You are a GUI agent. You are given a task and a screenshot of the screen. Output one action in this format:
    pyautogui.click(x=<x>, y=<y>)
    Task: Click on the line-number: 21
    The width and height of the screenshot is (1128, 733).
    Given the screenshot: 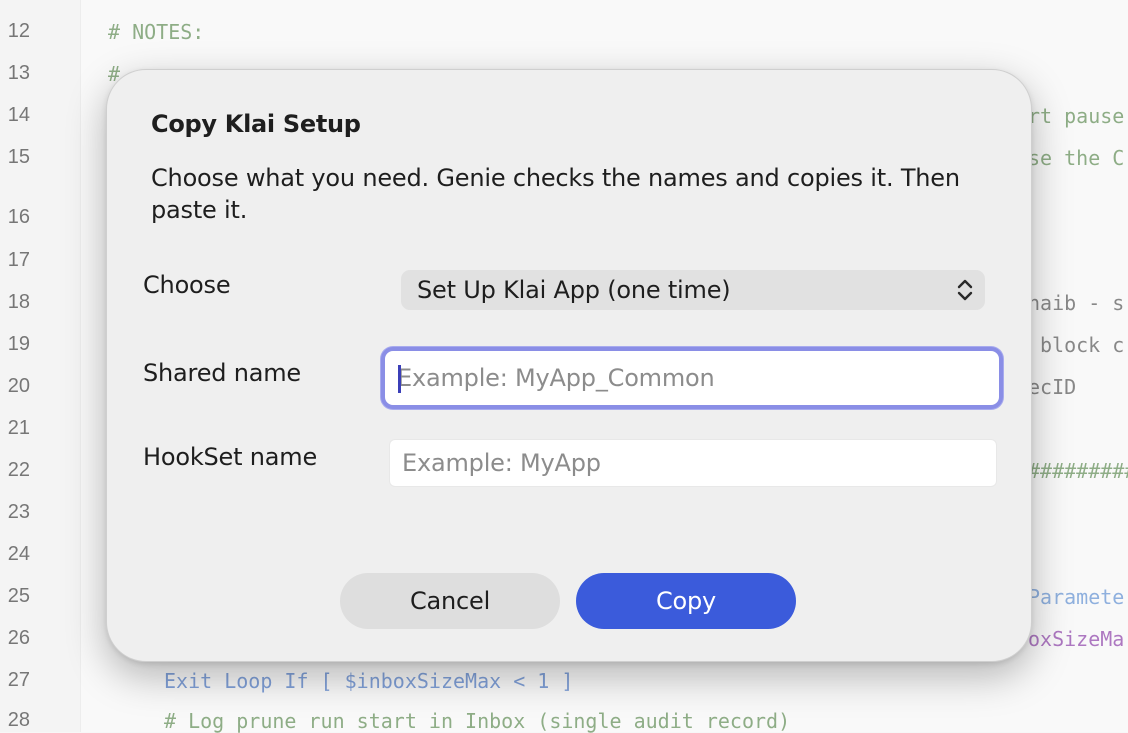 What is the action you would take?
    pyautogui.click(x=18, y=428)
    